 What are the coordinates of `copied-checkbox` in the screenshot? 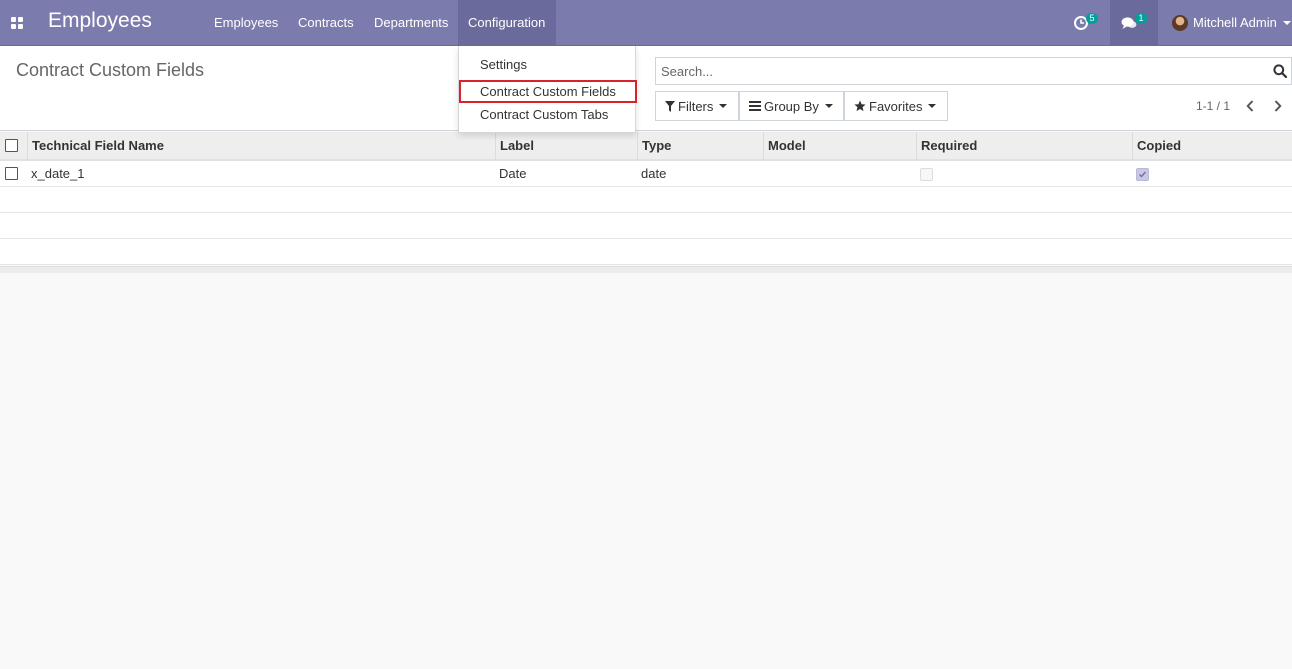 It's located at (1142, 174).